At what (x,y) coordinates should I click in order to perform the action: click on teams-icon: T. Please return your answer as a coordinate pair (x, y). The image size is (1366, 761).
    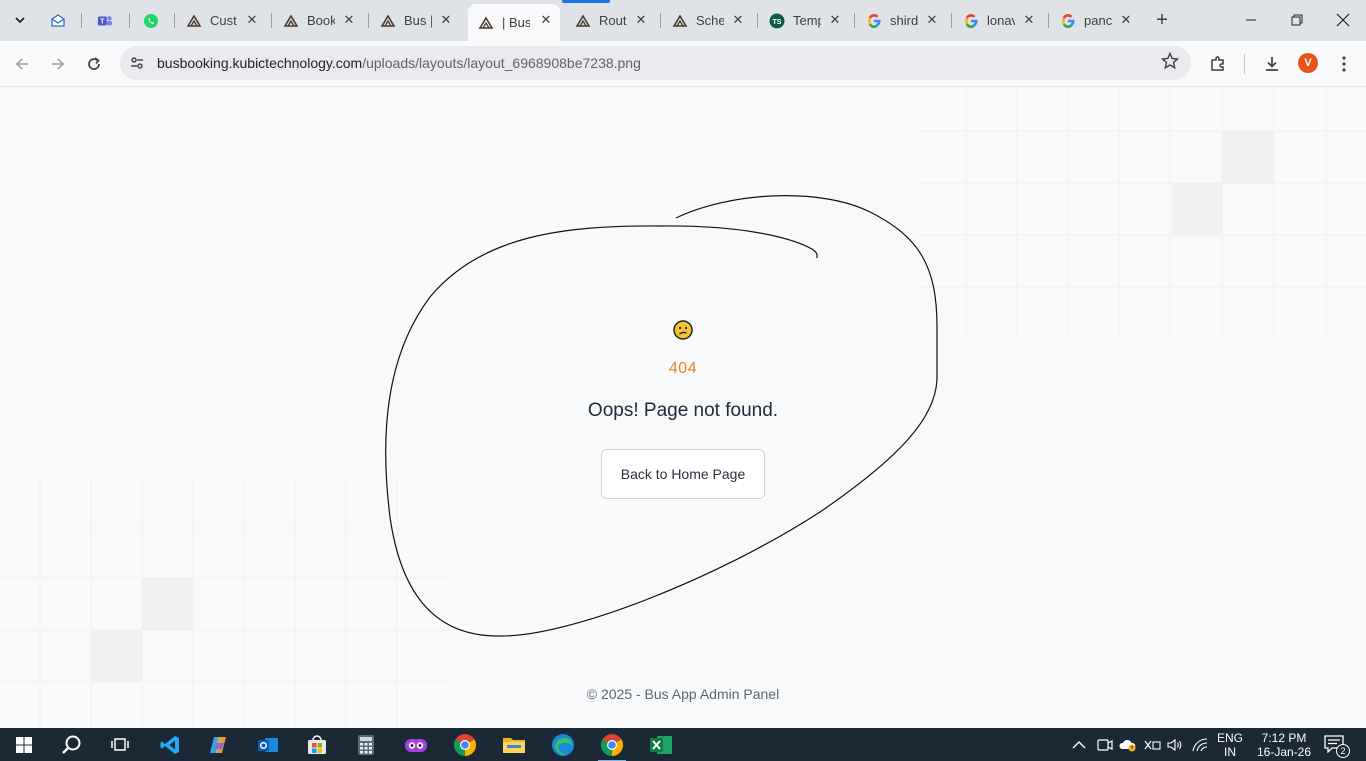
    Looking at the image, I should click on (105, 21).